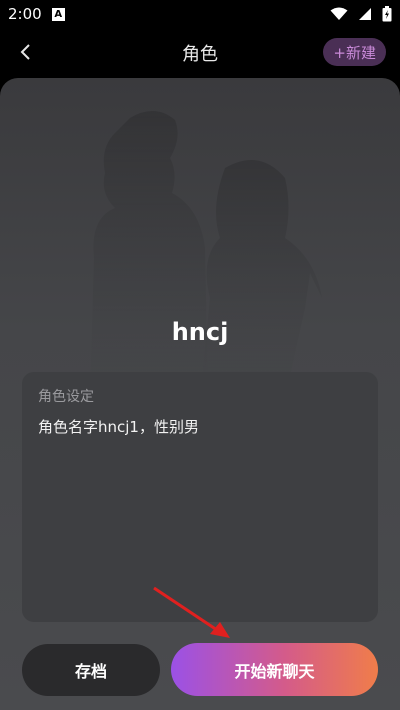 The width and height of the screenshot is (400, 710). What do you see at coordinates (365, 14) in the screenshot?
I see `signal-icon` at bounding box center [365, 14].